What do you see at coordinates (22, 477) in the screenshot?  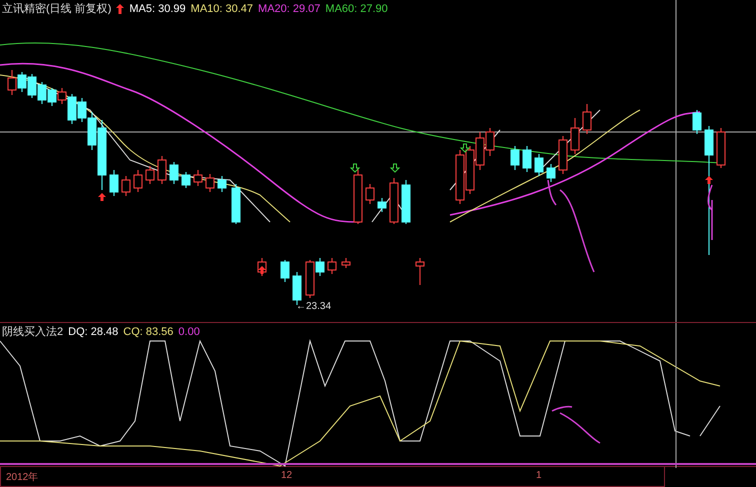 I see `date-label: 2012年` at bounding box center [22, 477].